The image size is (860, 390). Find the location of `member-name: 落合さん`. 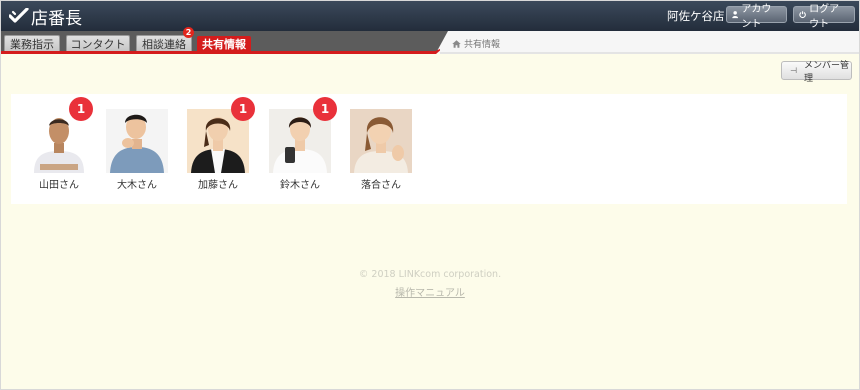

member-name: 落合さん is located at coordinates (381, 185).